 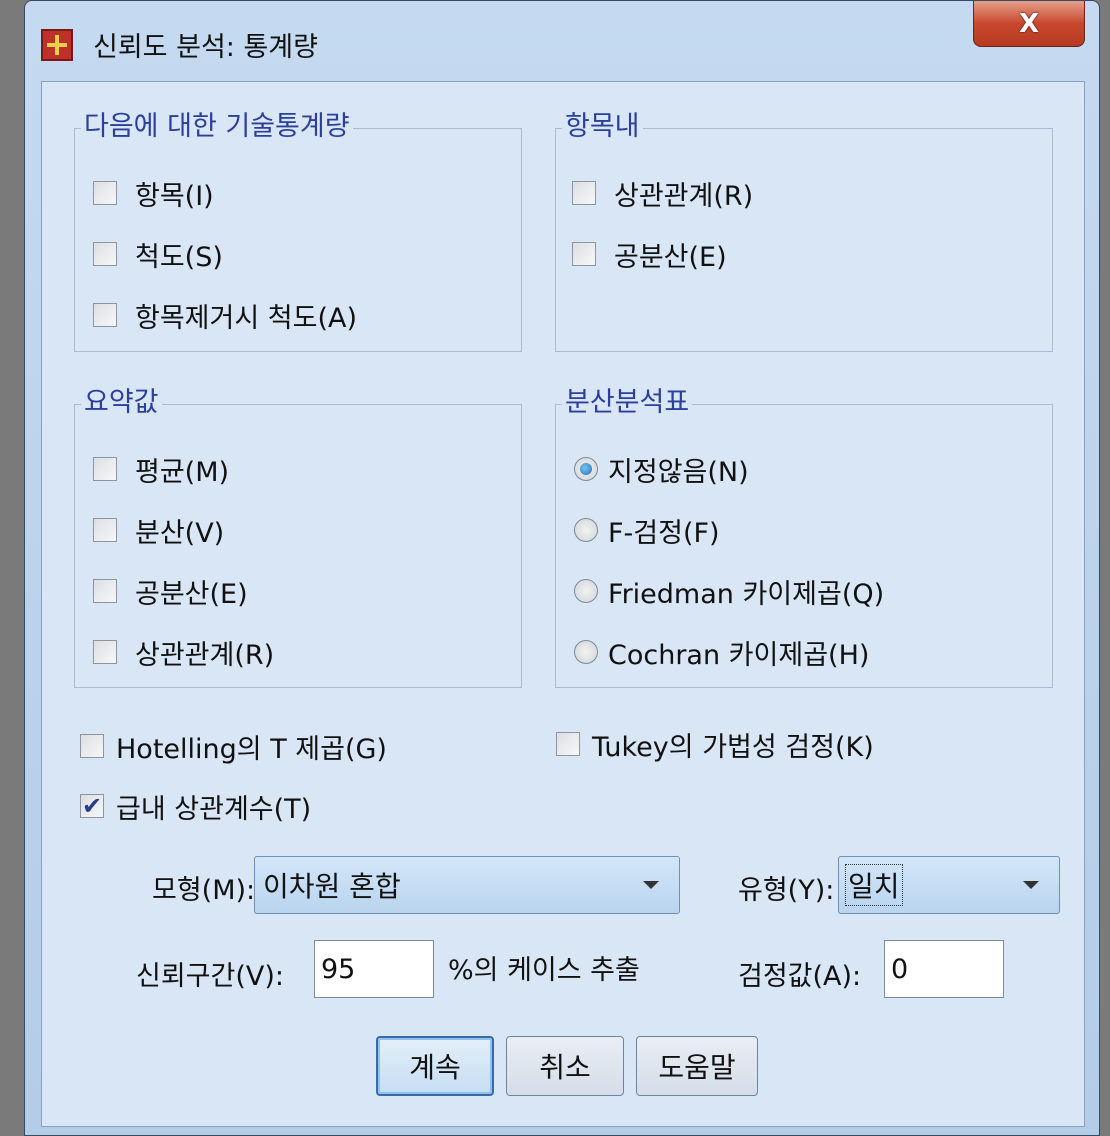 I want to click on inter-item-correlations-checkbox, so click(x=584, y=193).